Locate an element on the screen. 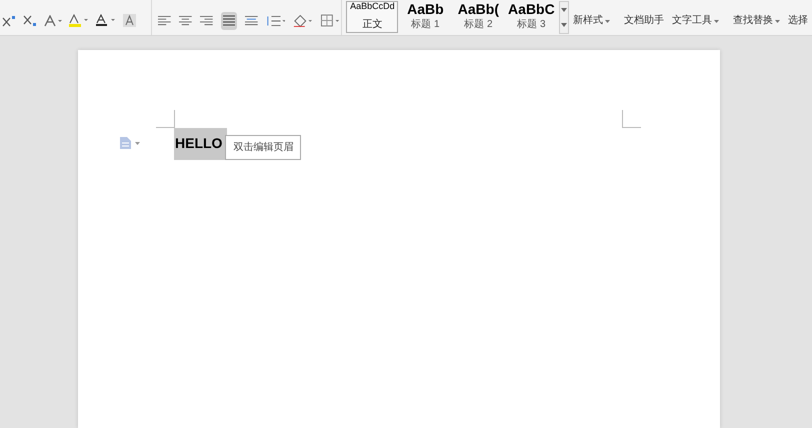 This screenshot has height=428, width=812. highlight-icon is located at coordinates (79, 20).